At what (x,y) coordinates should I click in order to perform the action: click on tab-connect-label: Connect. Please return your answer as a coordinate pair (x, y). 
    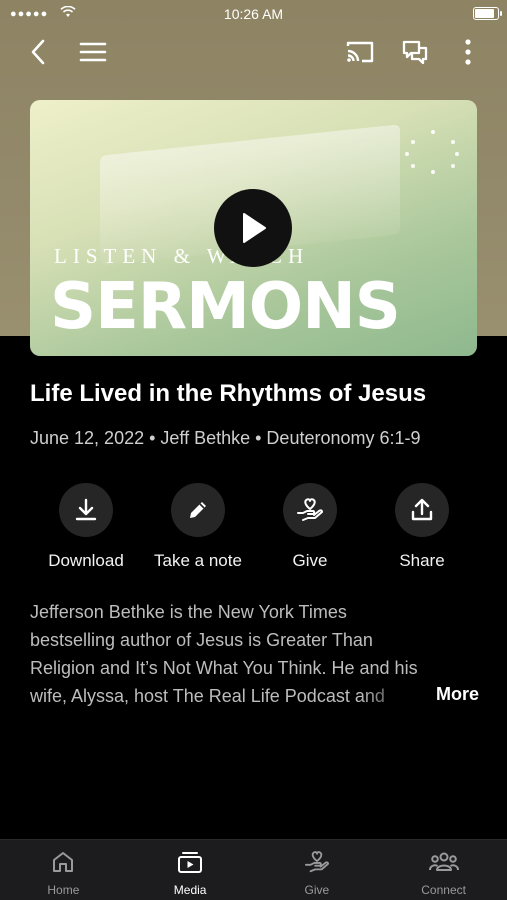
    Looking at the image, I should click on (443, 890).